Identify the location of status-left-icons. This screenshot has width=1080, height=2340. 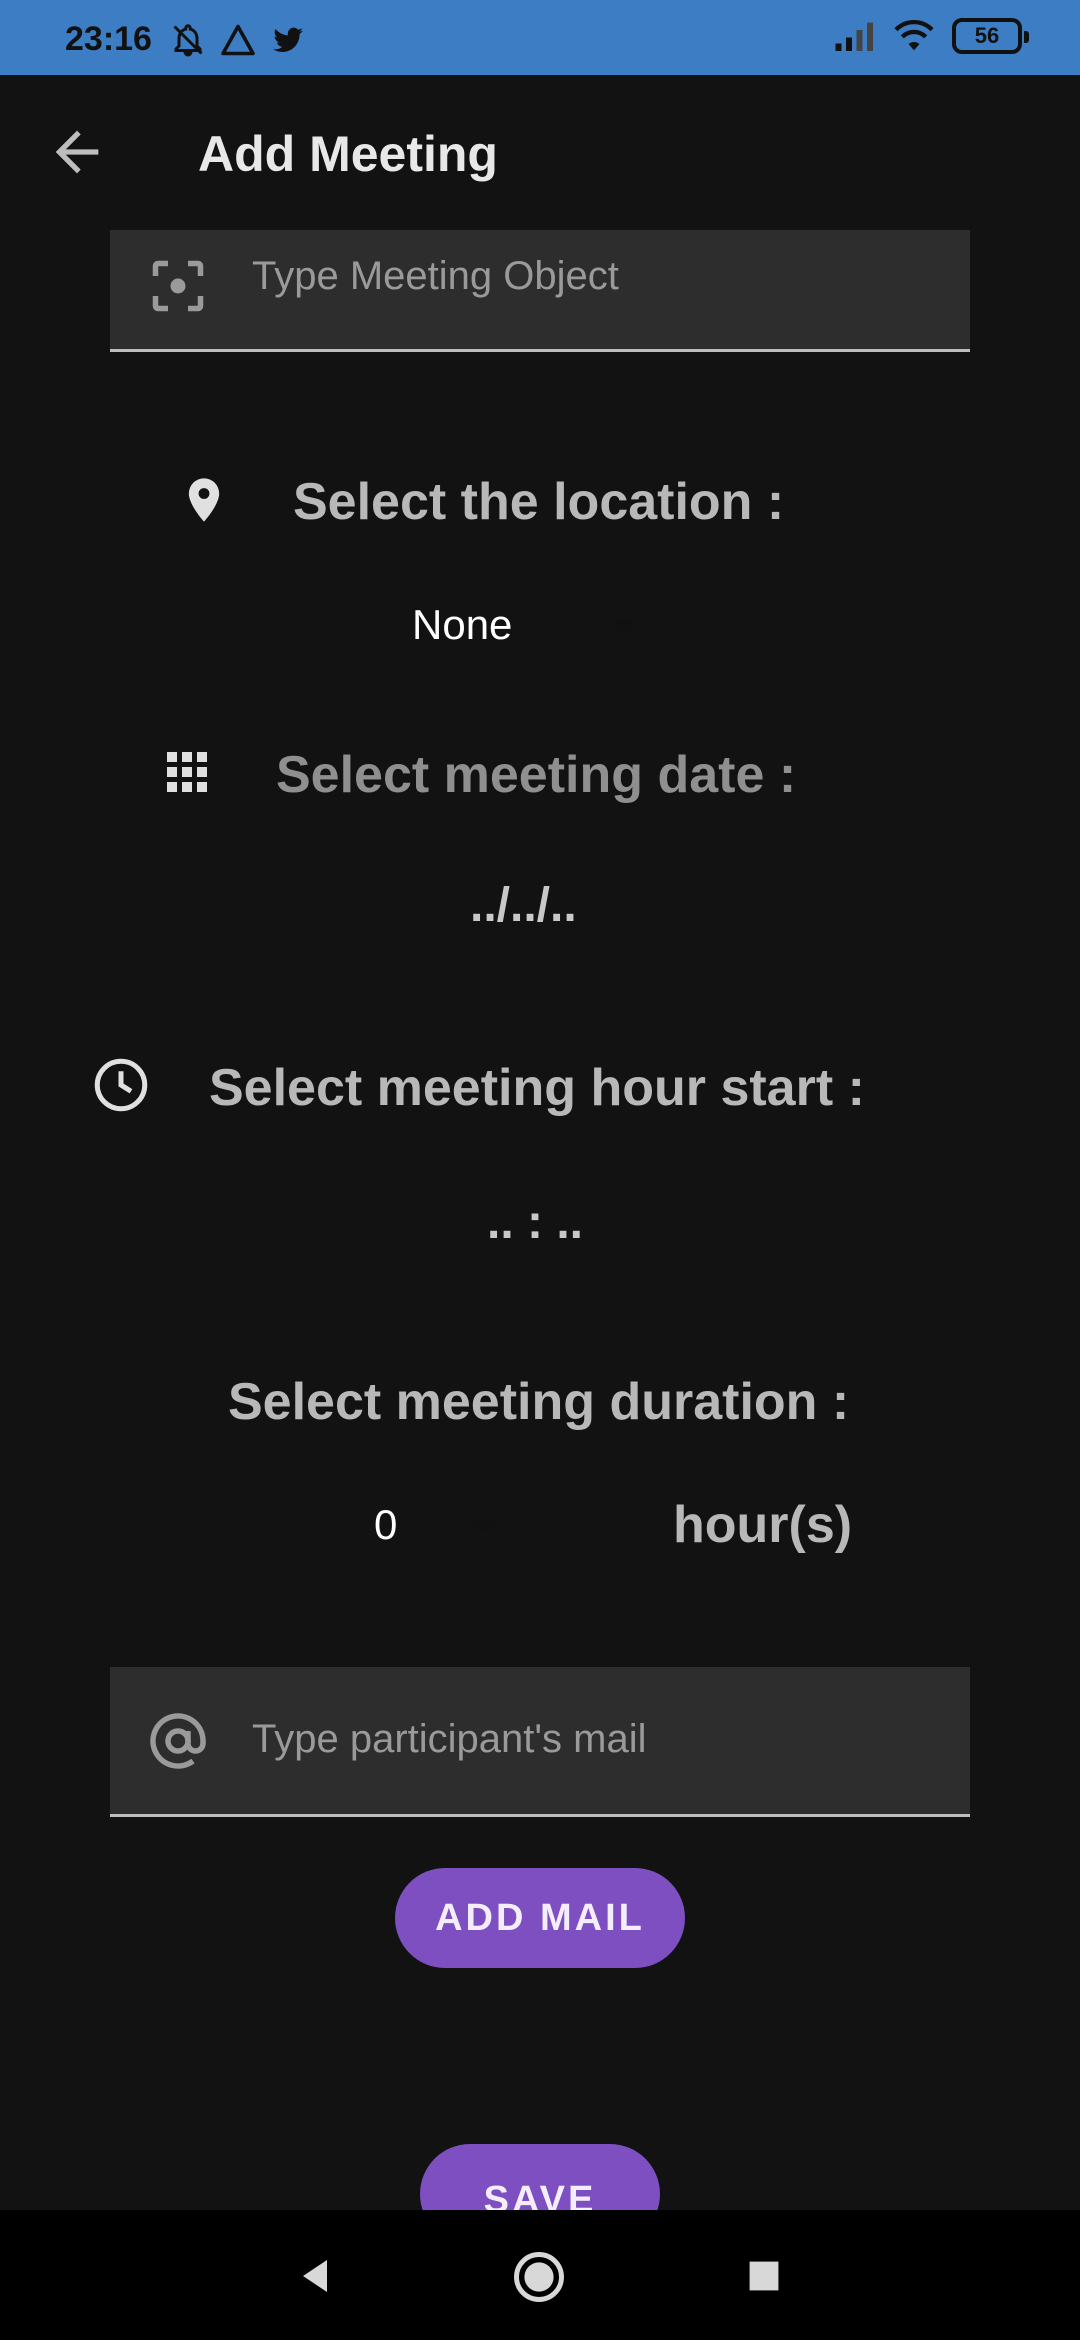
(238, 40).